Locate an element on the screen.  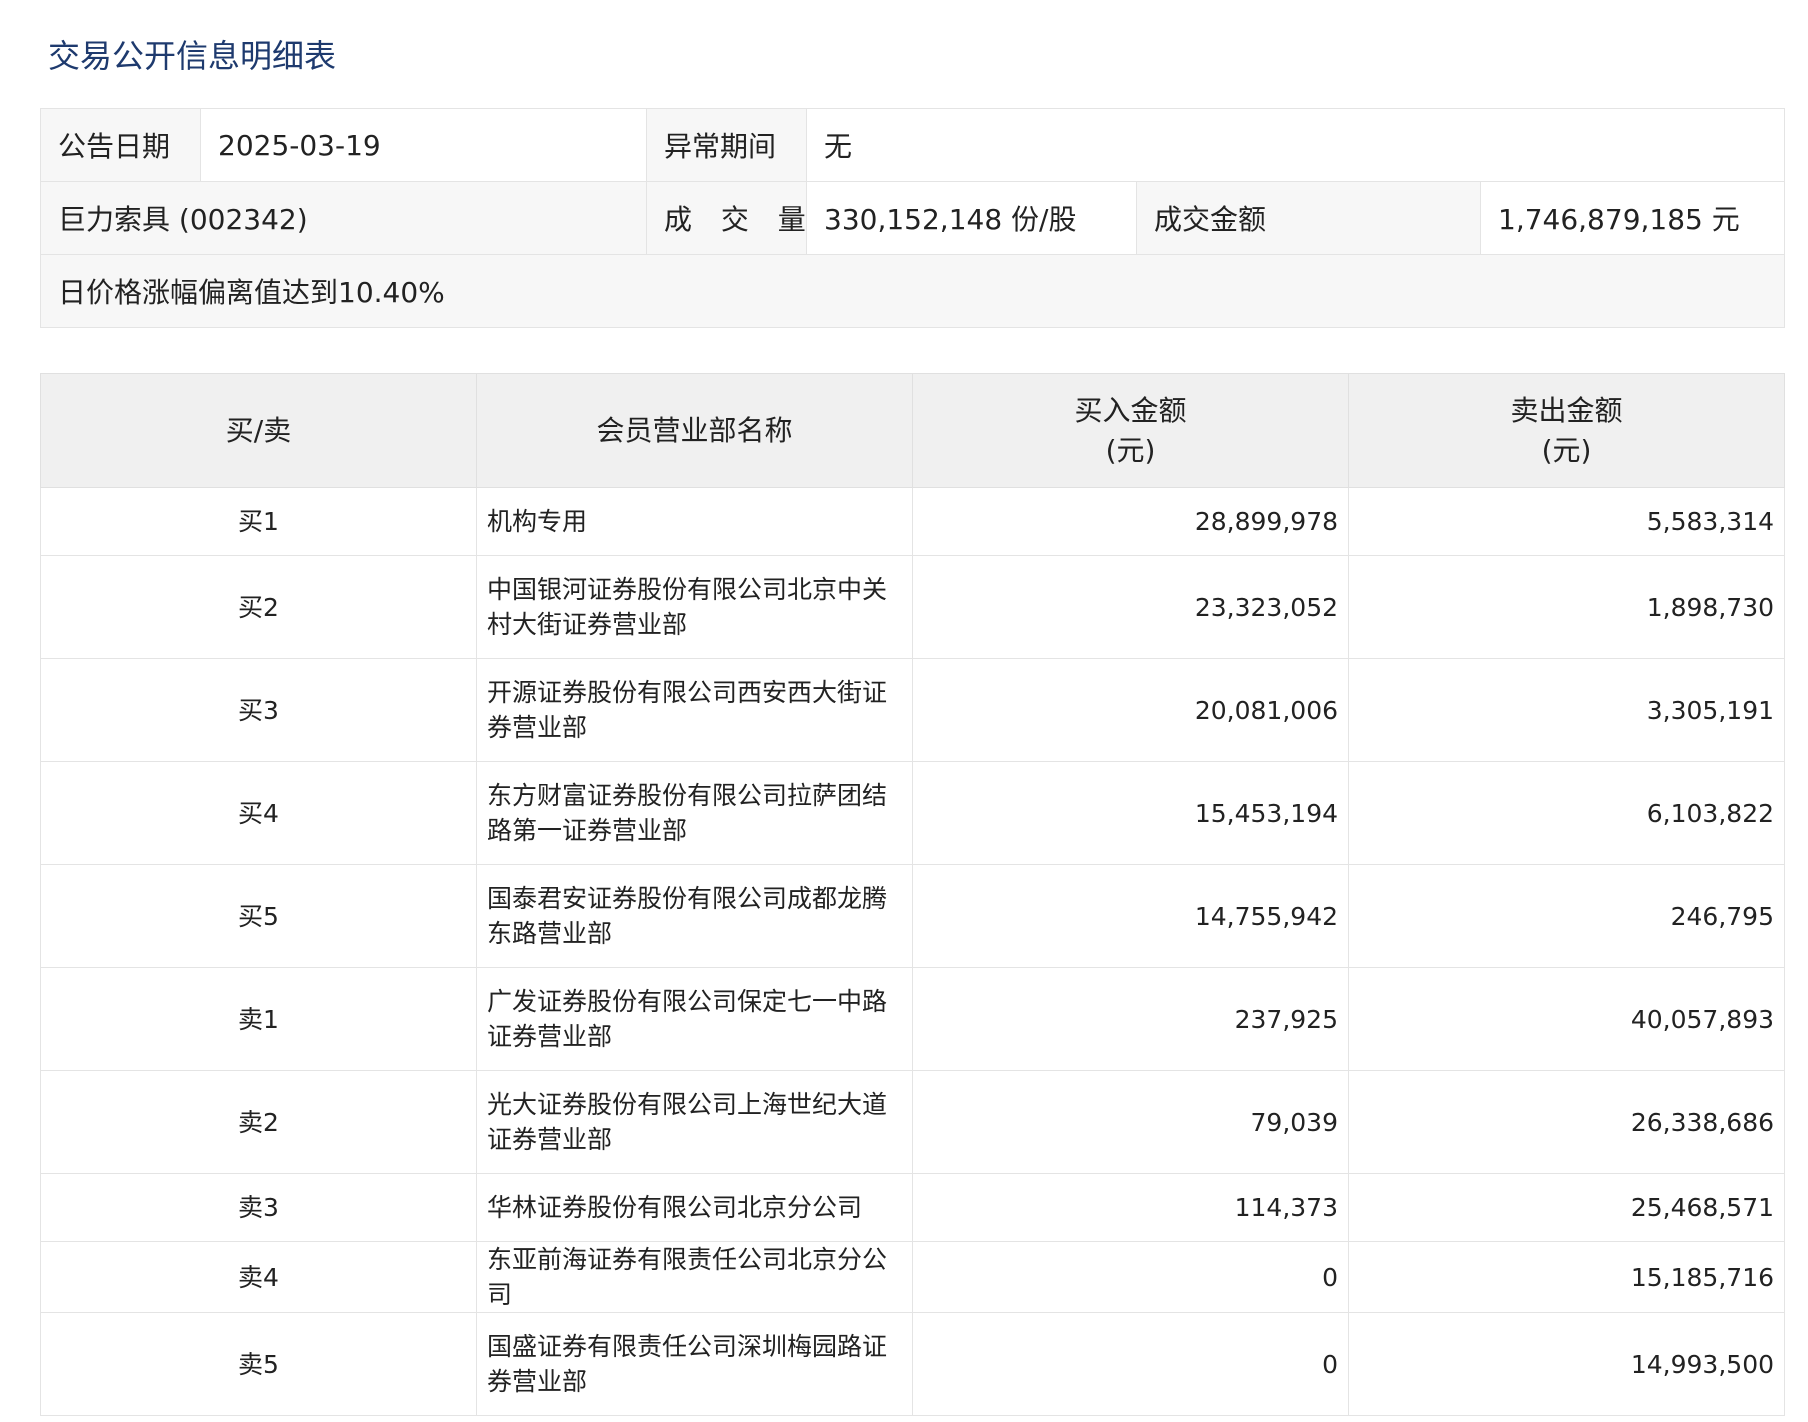
row-sell-amount: 246,795 is located at coordinates (1566, 916).